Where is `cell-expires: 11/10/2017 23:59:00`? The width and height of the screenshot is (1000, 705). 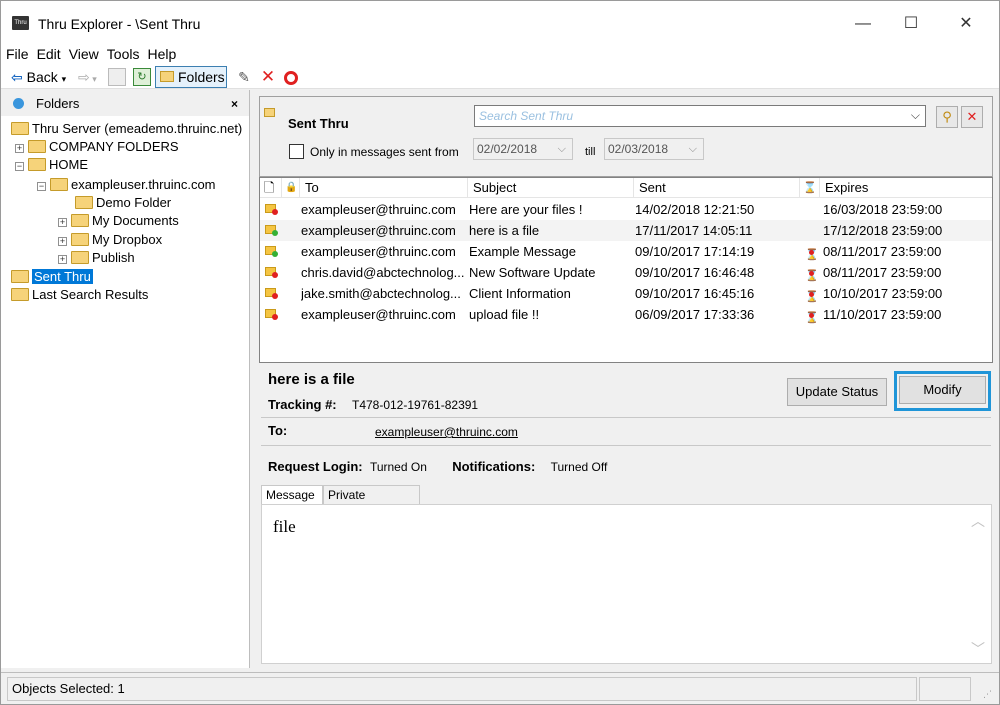 cell-expires: 11/10/2017 23:59:00 is located at coordinates (882, 314).